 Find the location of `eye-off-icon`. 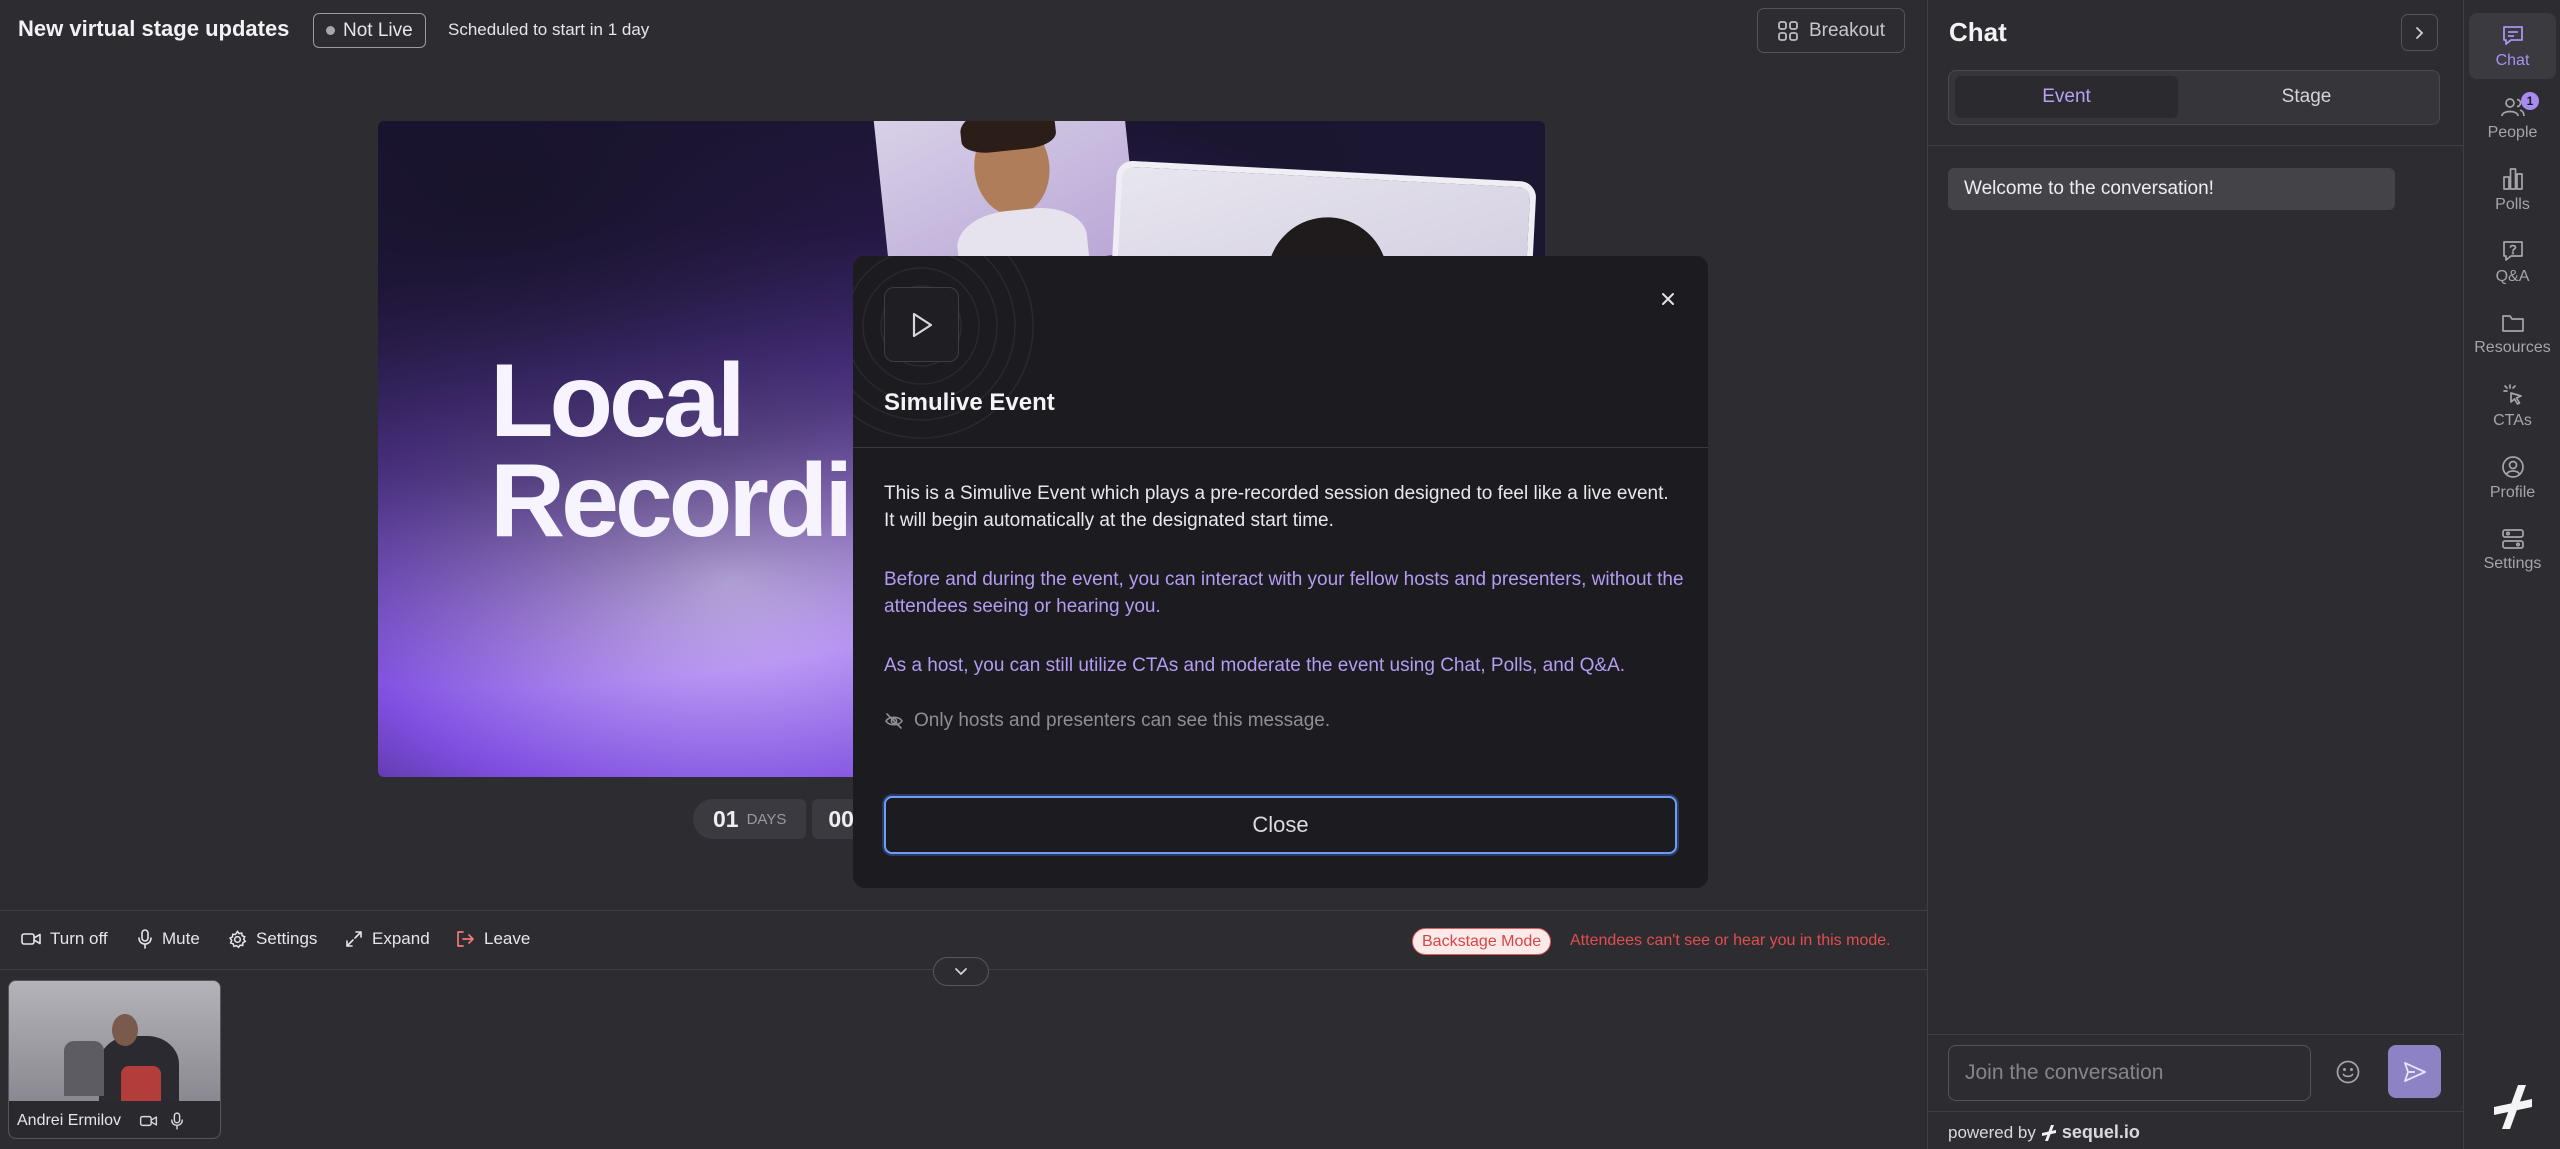

eye-off-icon is located at coordinates (894, 721).